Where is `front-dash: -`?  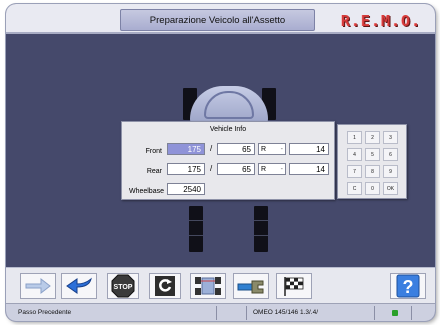
front-dash: - is located at coordinates (281, 149).